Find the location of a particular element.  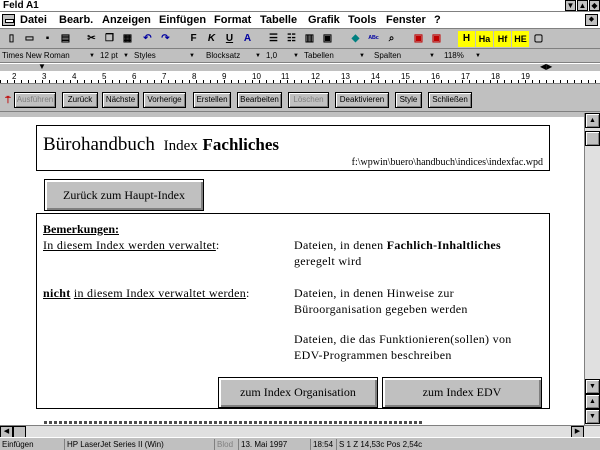

left-margin-marker-icon: ▼ is located at coordinates (42, 67).